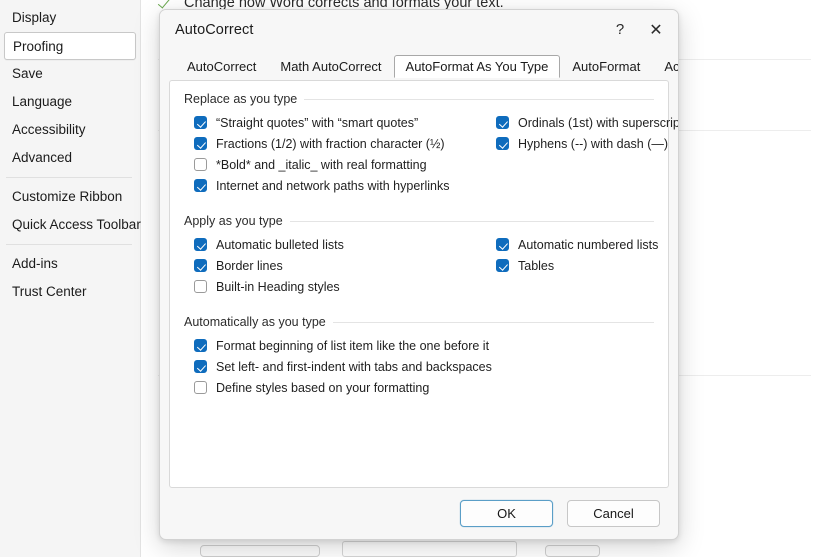  I want to click on checkbox-label: *Bold* and _italic_ with real formatting, so click(321, 164).